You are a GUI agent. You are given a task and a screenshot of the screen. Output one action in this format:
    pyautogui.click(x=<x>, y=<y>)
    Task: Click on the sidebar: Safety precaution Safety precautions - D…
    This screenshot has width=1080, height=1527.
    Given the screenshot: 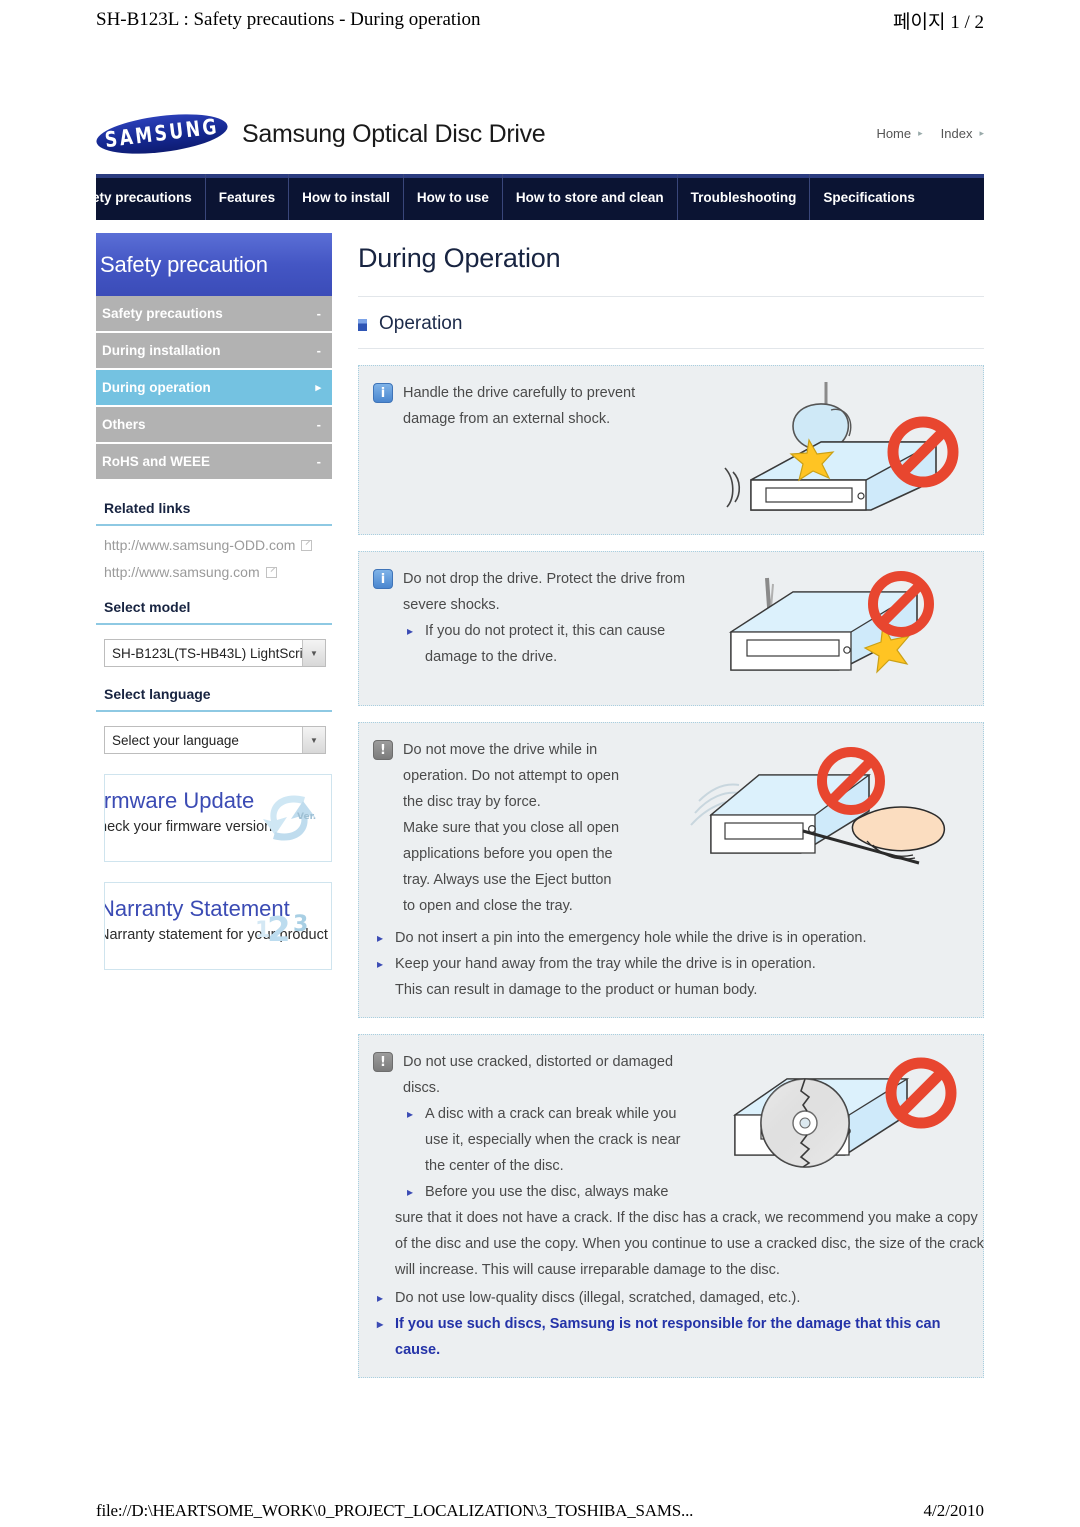 What is the action you would take?
    pyautogui.click(x=214, y=601)
    